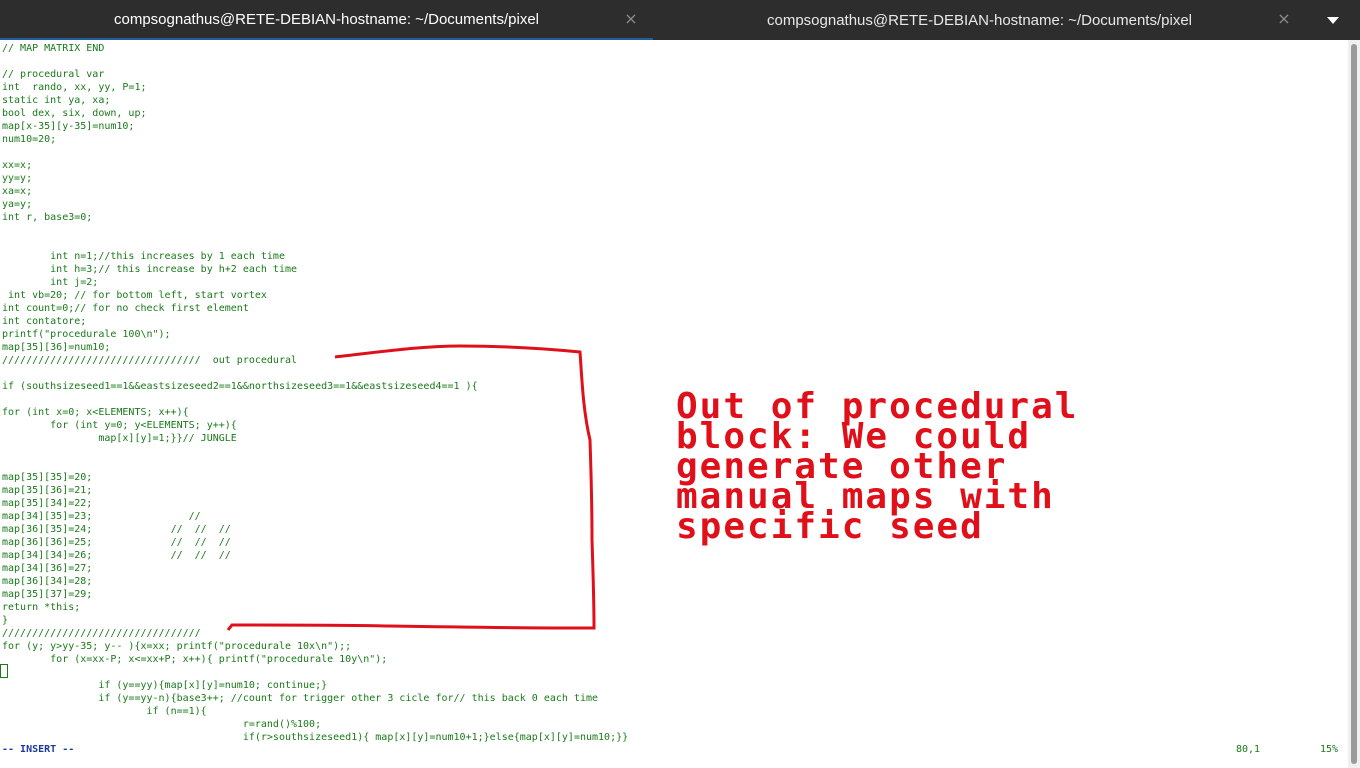 This screenshot has height=768, width=1360. I want to click on annotation-box, so click(411, 487).